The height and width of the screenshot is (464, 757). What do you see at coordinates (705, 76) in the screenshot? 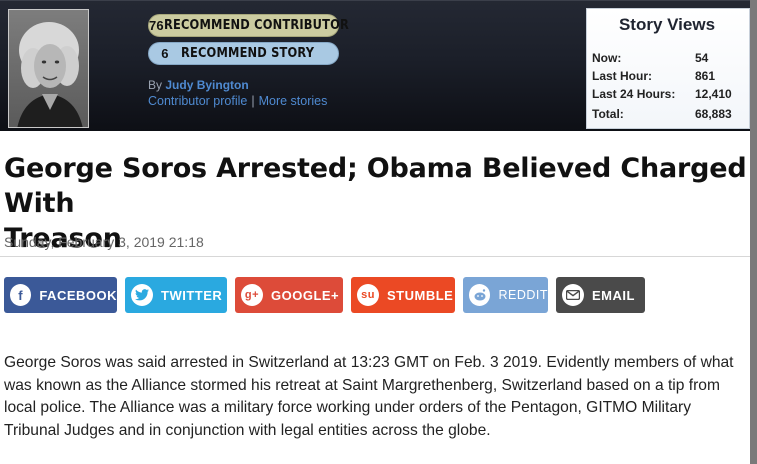
I see `views-value: 861` at bounding box center [705, 76].